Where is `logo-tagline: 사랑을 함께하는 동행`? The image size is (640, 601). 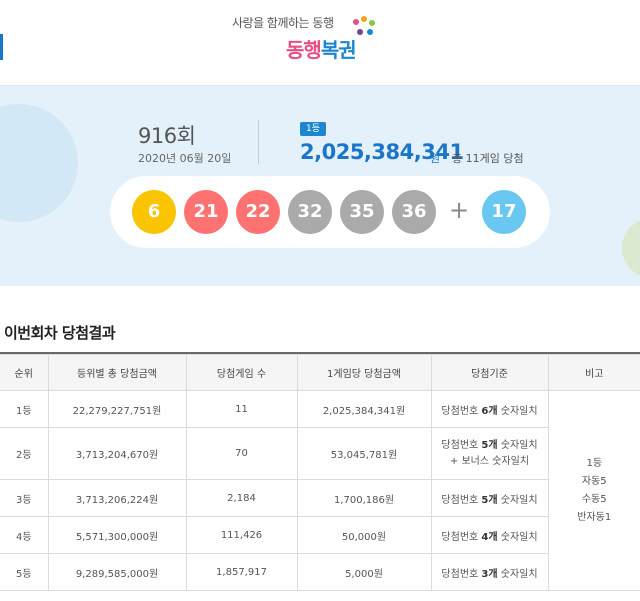 logo-tagline: 사랑을 함께하는 동행 is located at coordinates (283, 23).